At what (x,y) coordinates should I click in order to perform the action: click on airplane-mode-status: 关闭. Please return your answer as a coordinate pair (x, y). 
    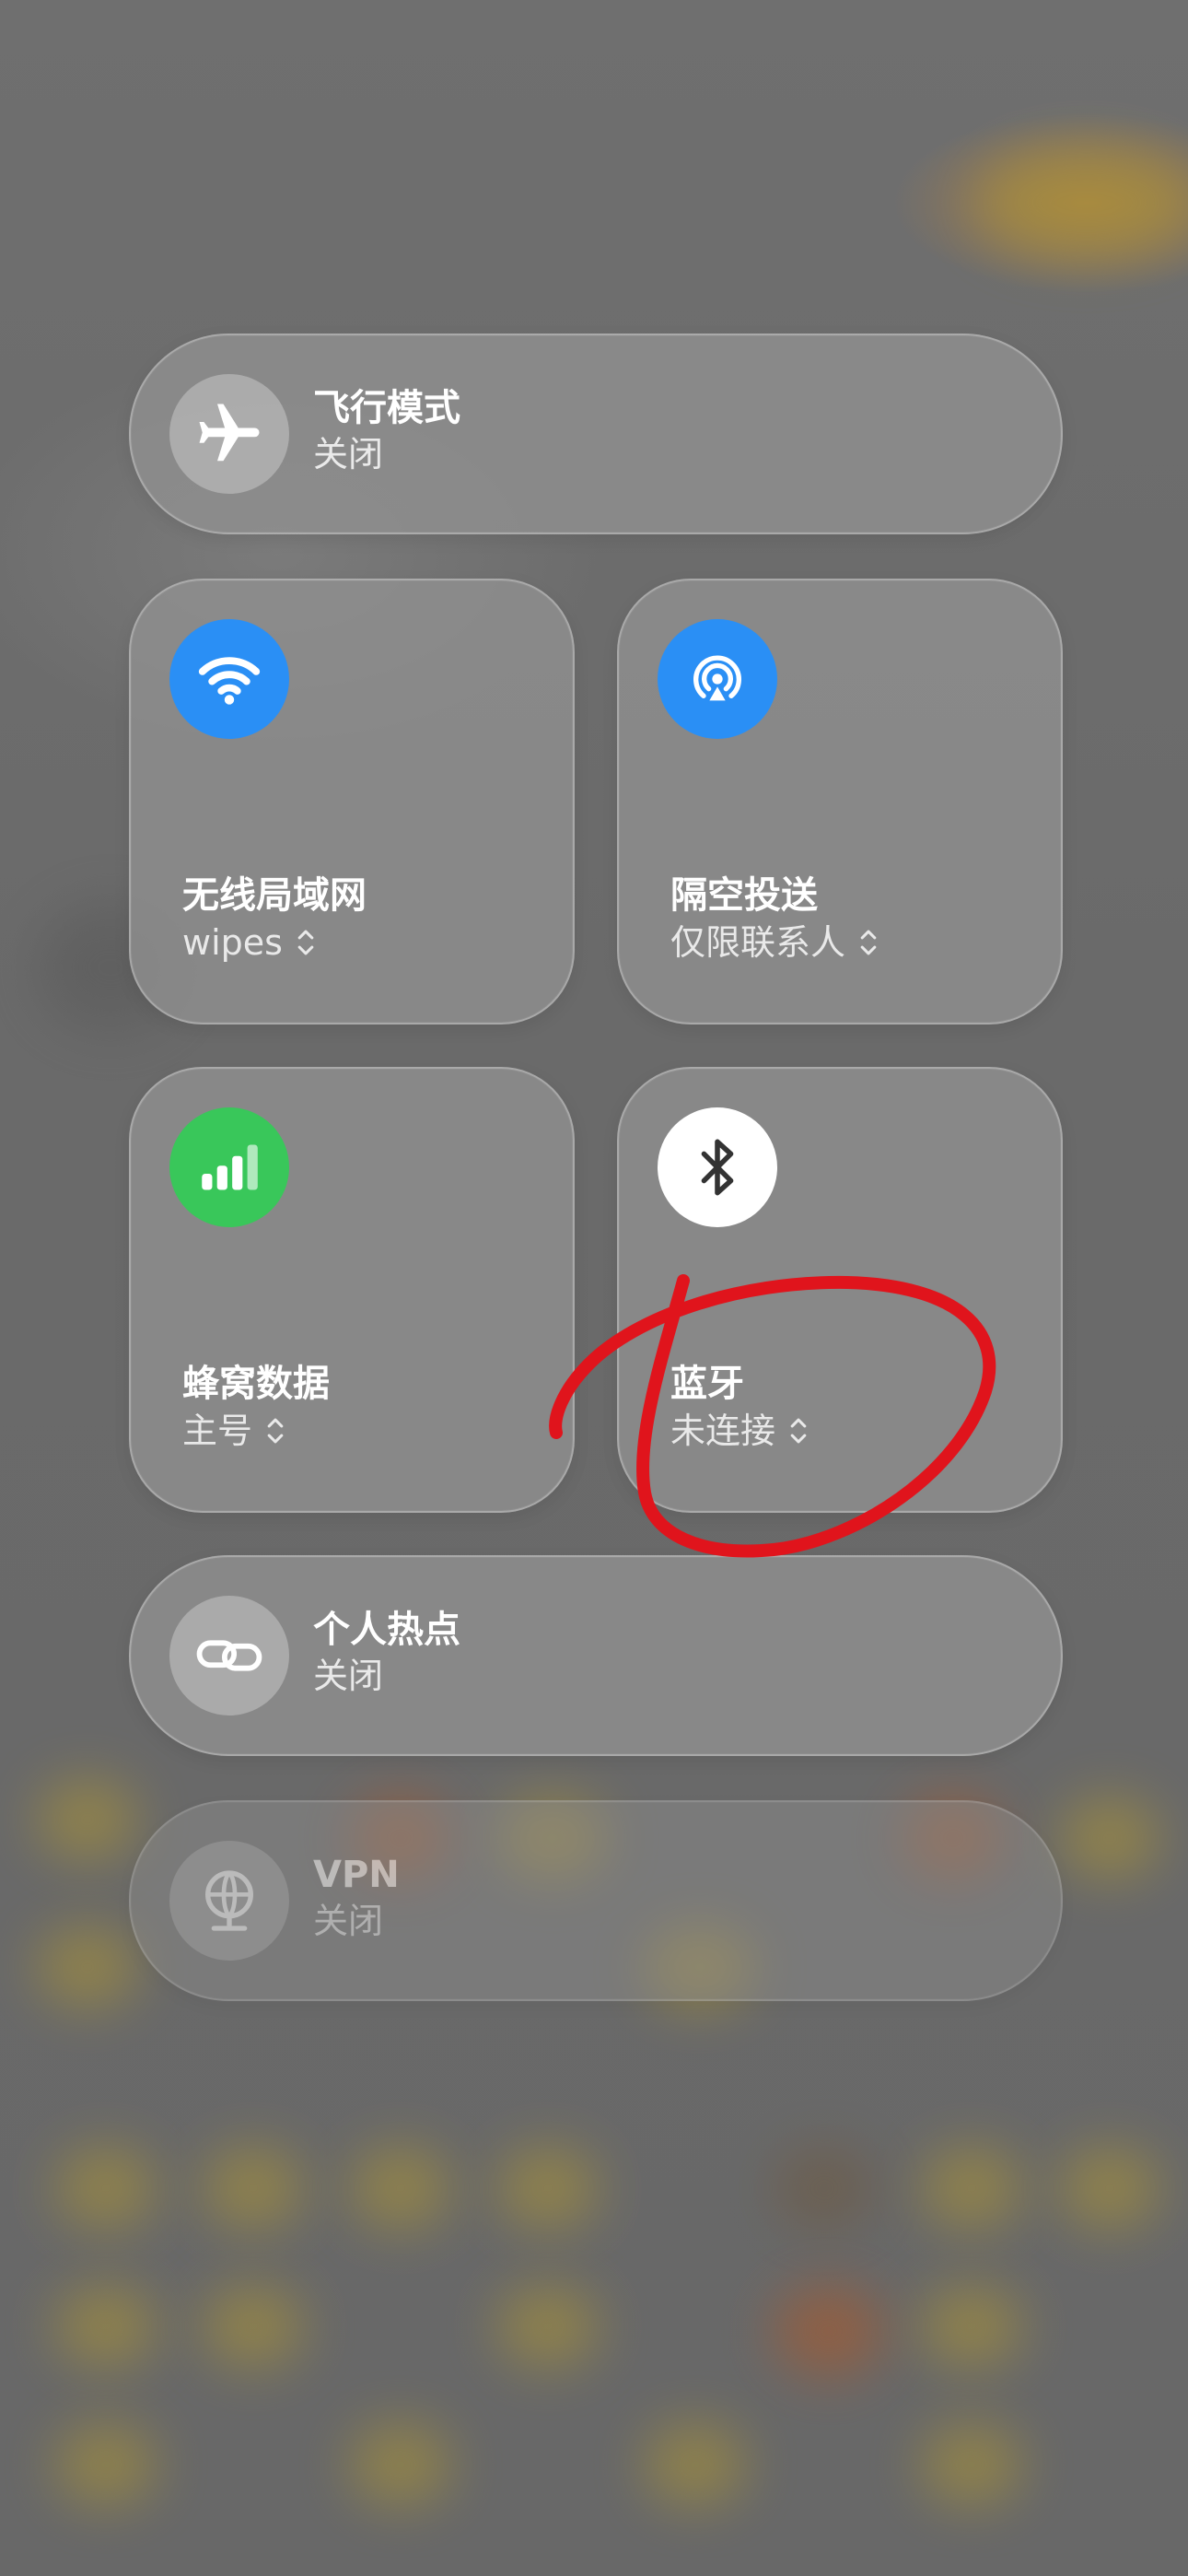
    Looking at the image, I should click on (348, 454).